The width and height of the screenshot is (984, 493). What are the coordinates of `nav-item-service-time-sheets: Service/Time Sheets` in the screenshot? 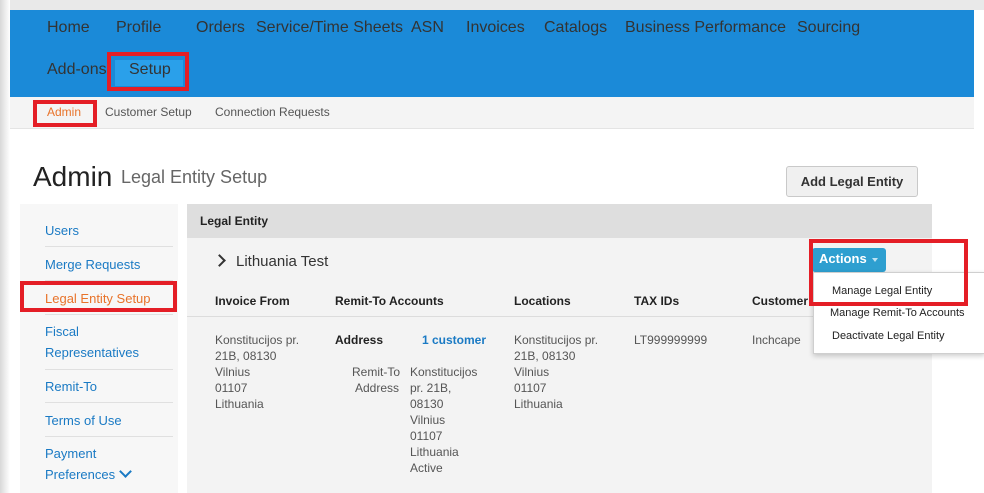 It's located at (329, 28).